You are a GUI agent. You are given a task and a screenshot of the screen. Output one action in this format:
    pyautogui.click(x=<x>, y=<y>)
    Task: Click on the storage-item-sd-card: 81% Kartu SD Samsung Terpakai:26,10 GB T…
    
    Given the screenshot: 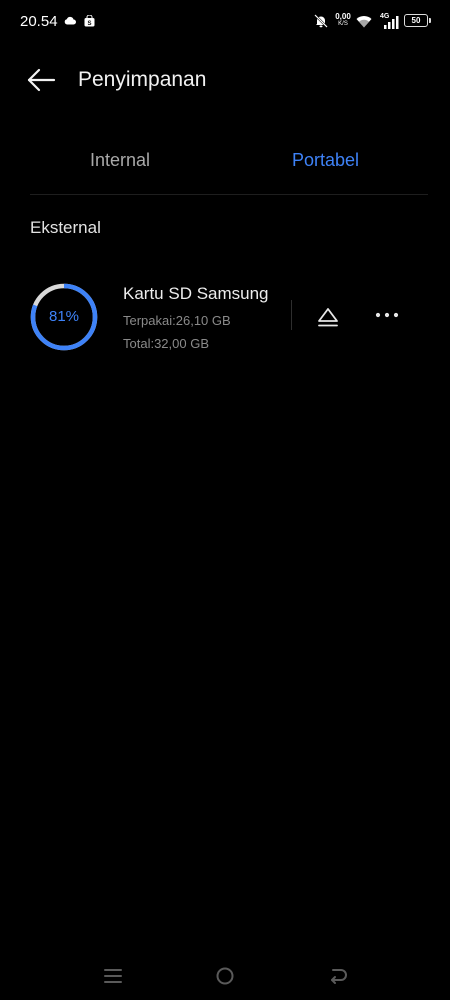 What is the action you would take?
    pyautogui.click(x=225, y=317)
    